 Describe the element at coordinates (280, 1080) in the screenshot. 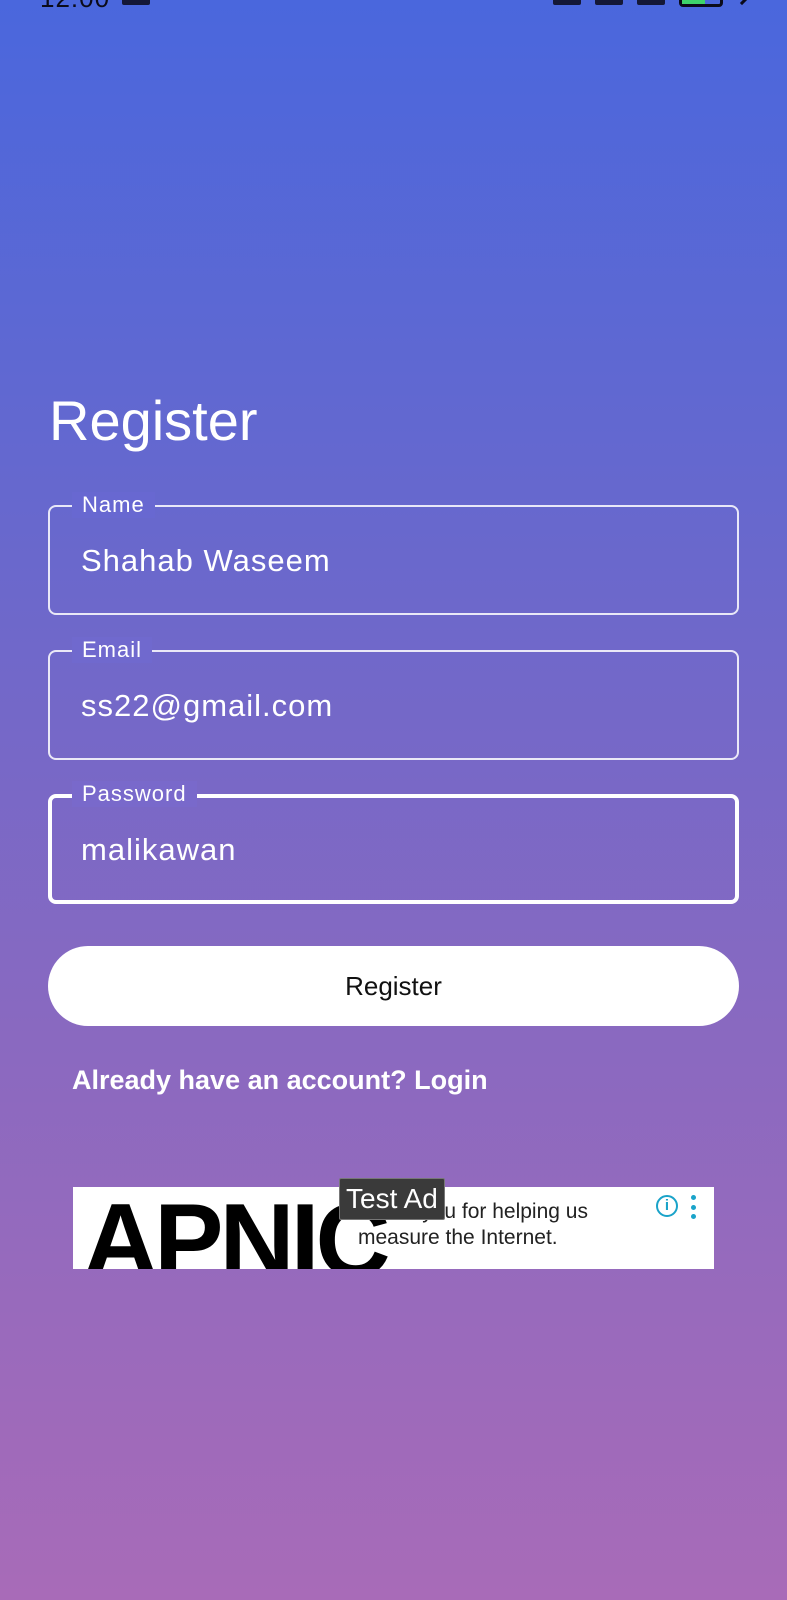

I see `login-link: Already have an account? Login` at that location.